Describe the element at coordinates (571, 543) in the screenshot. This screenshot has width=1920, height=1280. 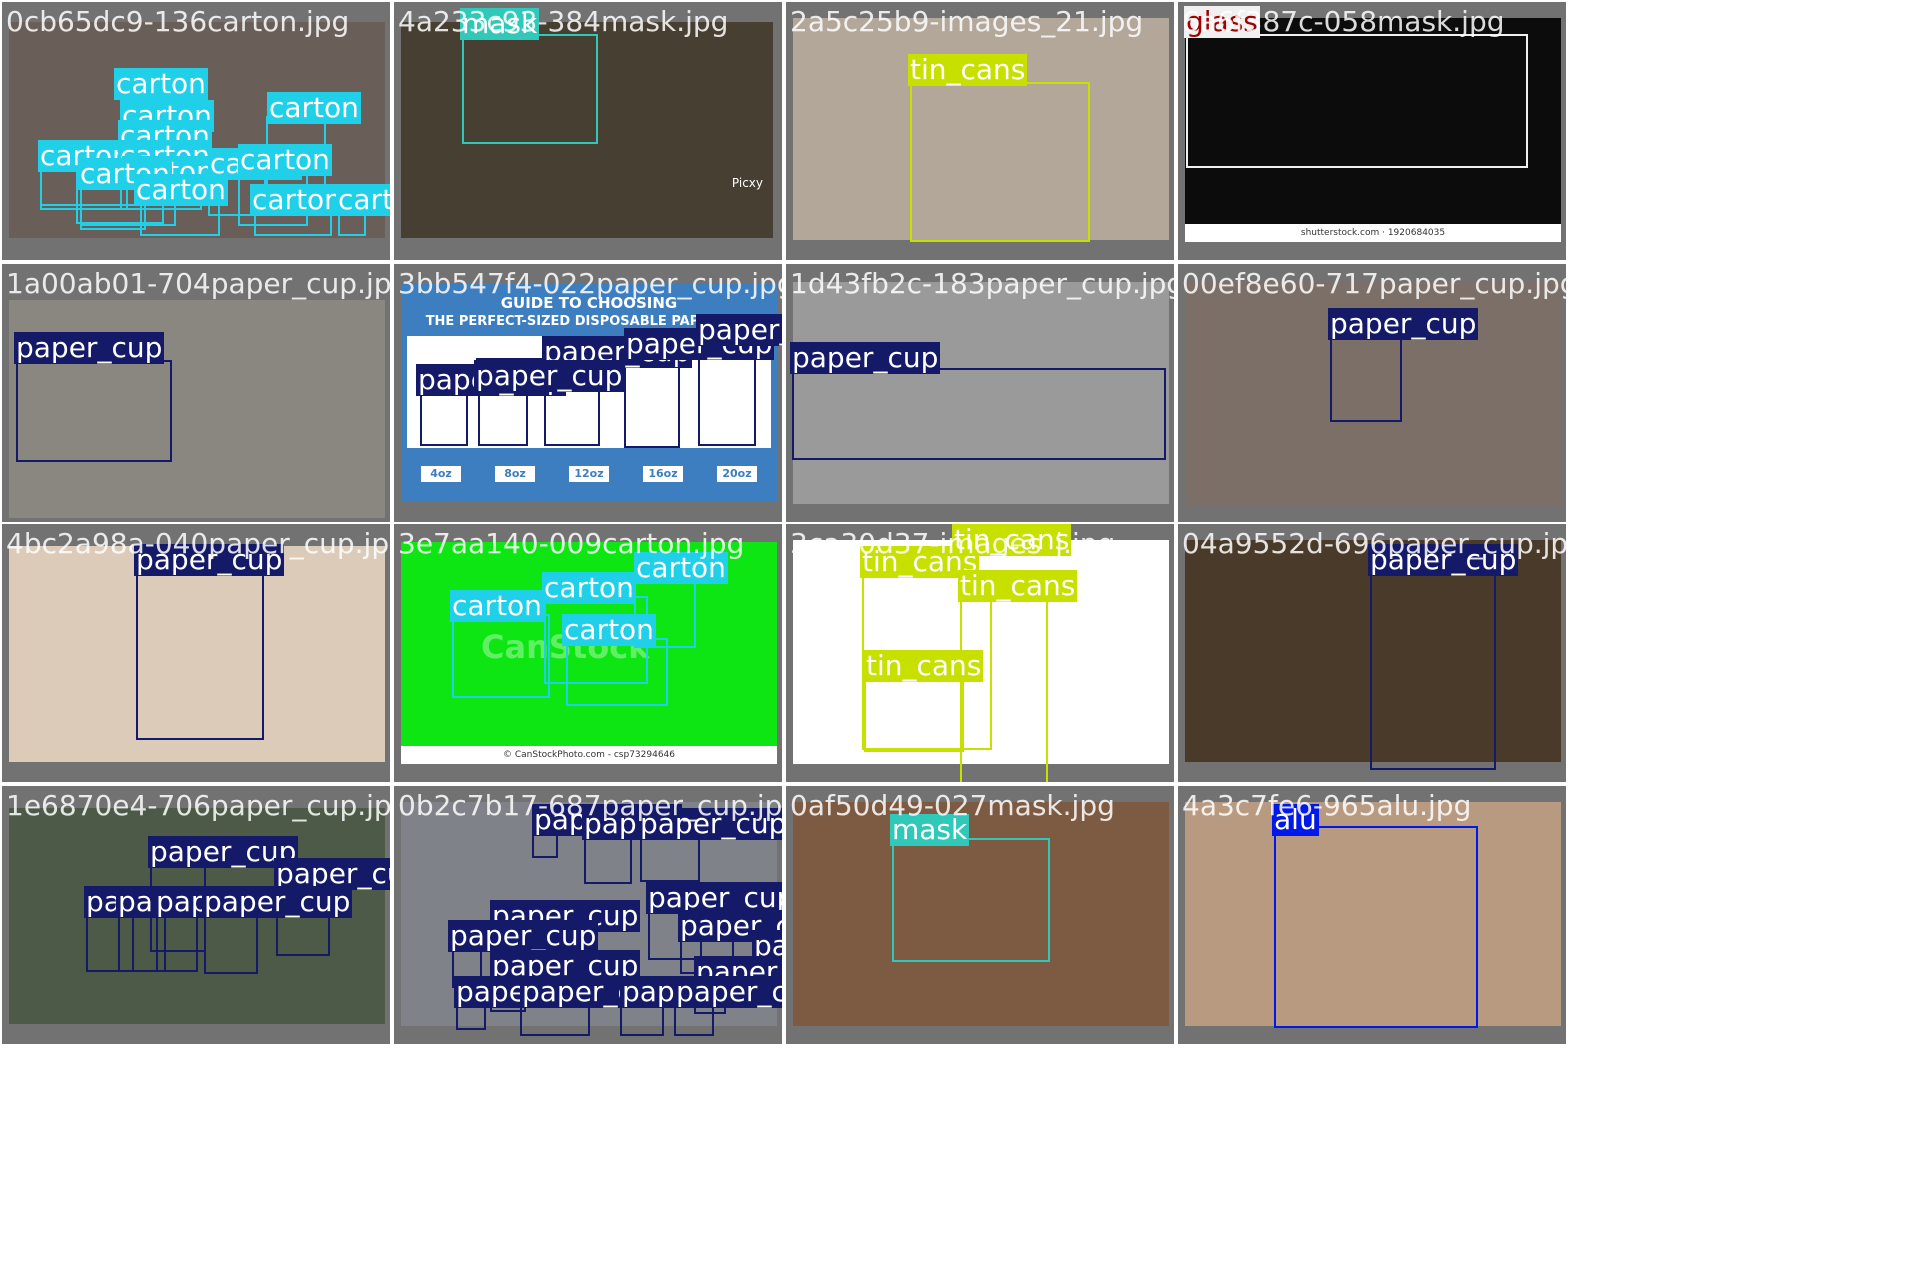
I see `tile-filename: 3e7aa140-009carton.jpg` at that location.